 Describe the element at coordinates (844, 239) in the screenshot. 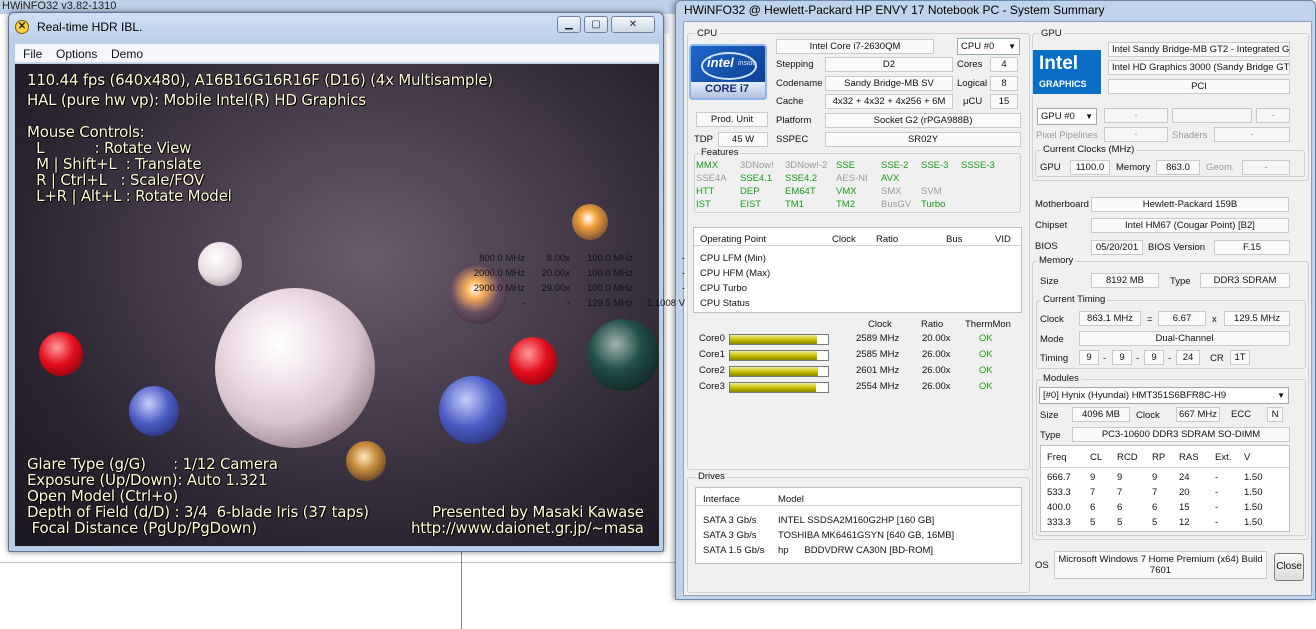

I see `column-header: Clock` at that location.